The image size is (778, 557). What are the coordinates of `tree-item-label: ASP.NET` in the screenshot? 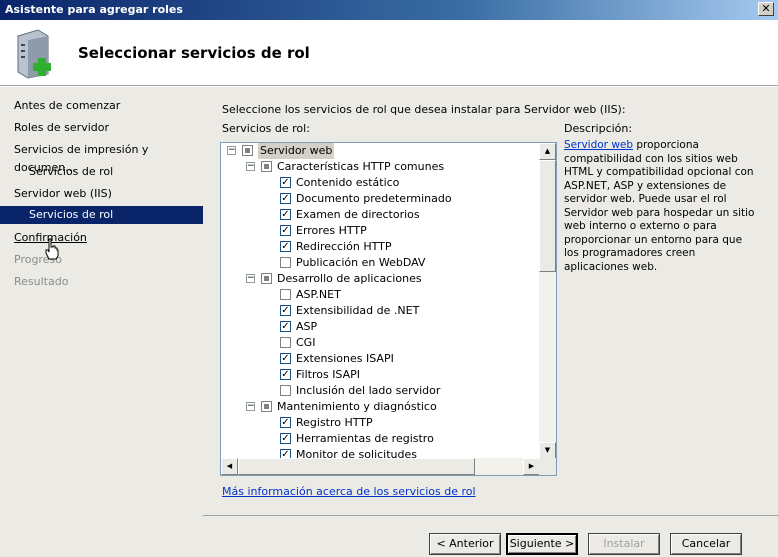 It's located at (318, 295).